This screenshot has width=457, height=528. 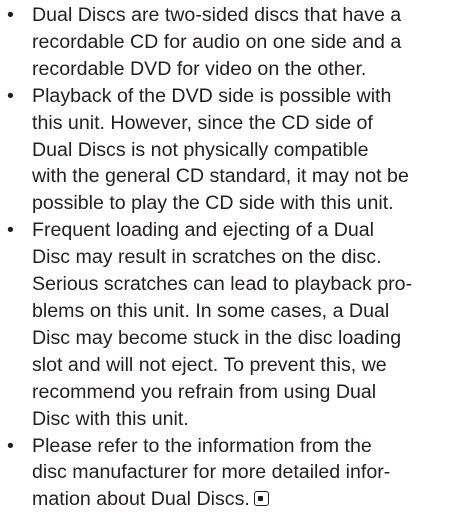 I want to click on text-line: recordable DVD for video on the other., so click(x=199, y=68).